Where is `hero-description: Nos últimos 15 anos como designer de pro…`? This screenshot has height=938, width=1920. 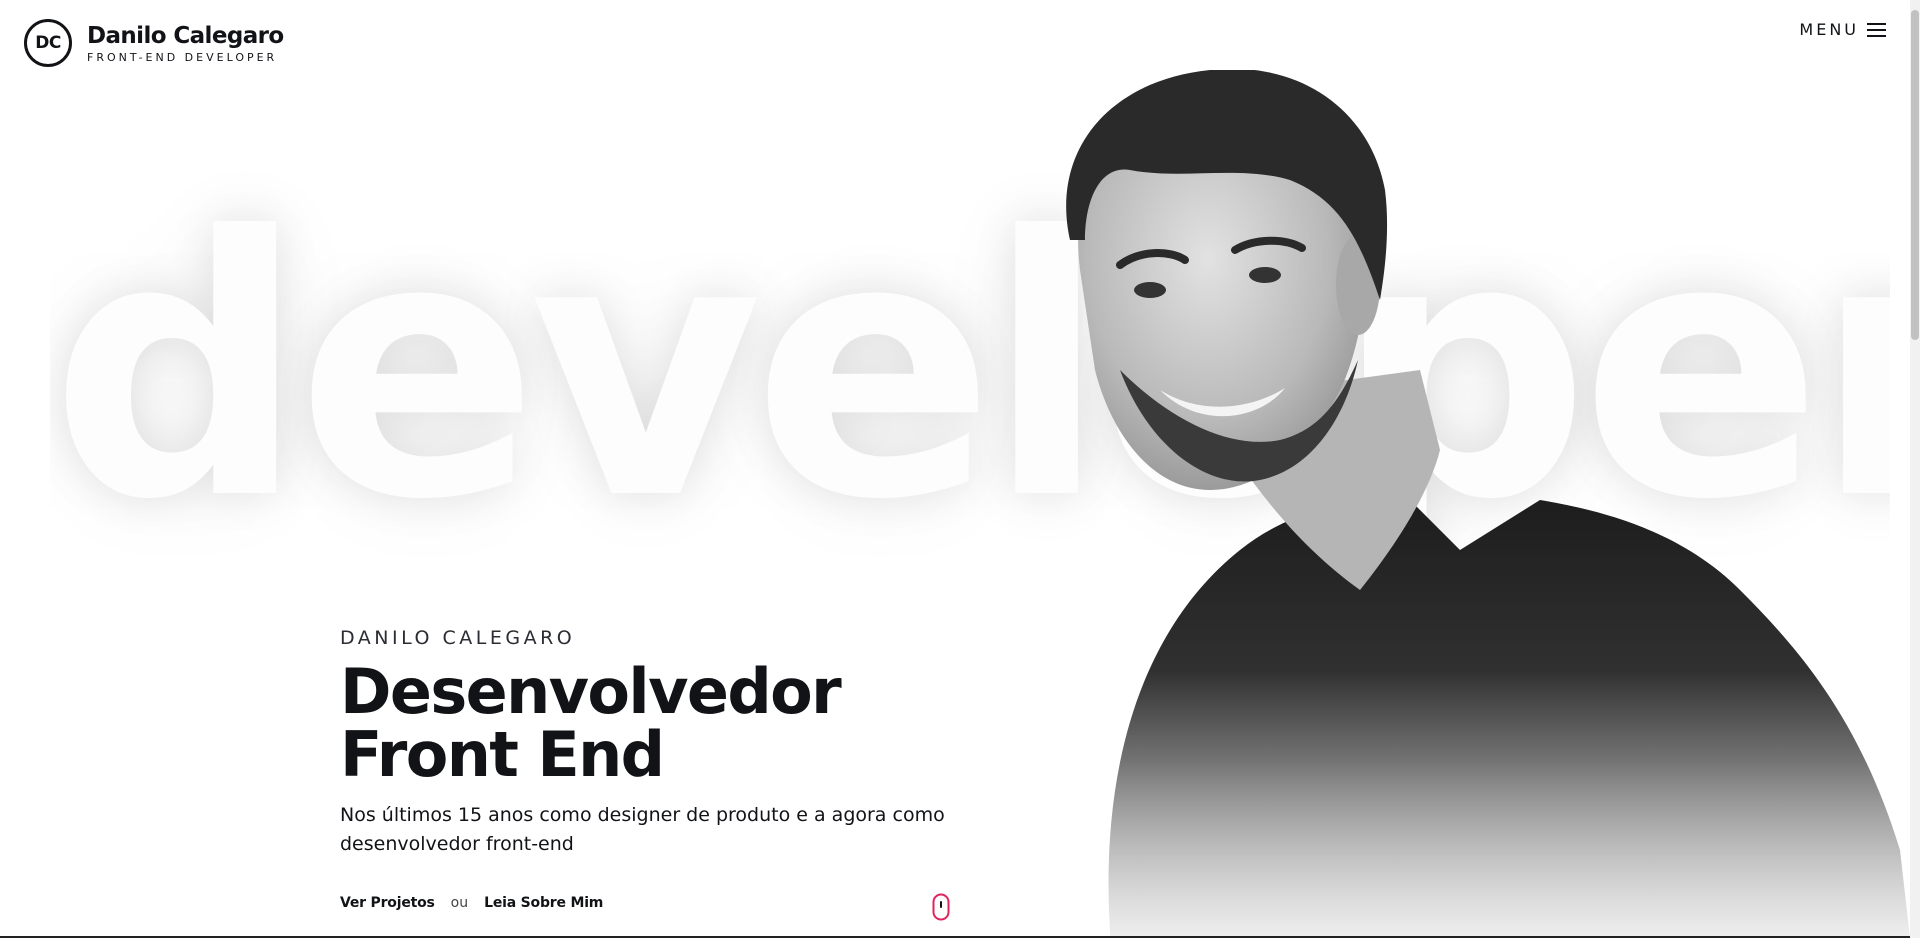 hero-description: Nos últimos 15 anos como designer de pro… is located at coordinates (642, 829).